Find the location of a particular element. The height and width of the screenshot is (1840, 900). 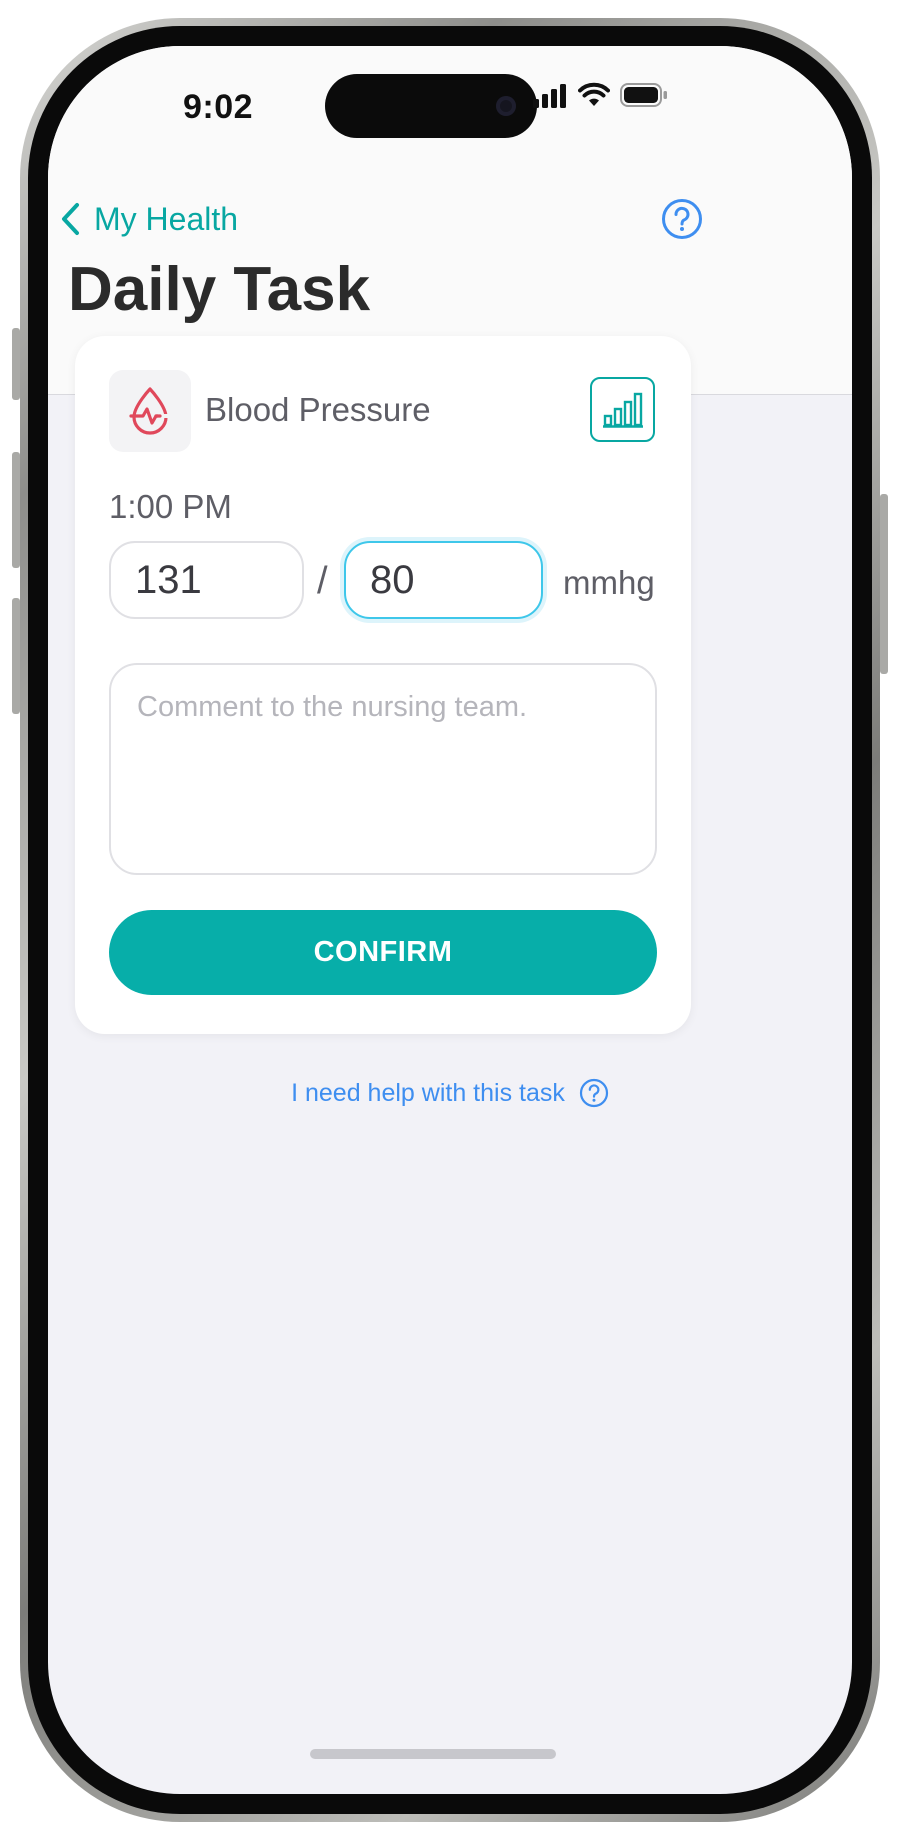

task-time: 1:00 PM is located at coordinates (170, 506).